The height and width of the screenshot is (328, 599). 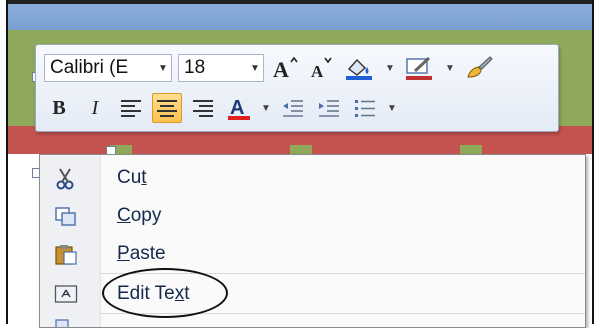 I want to click on slide-left-border, so click(x=7, y=162).